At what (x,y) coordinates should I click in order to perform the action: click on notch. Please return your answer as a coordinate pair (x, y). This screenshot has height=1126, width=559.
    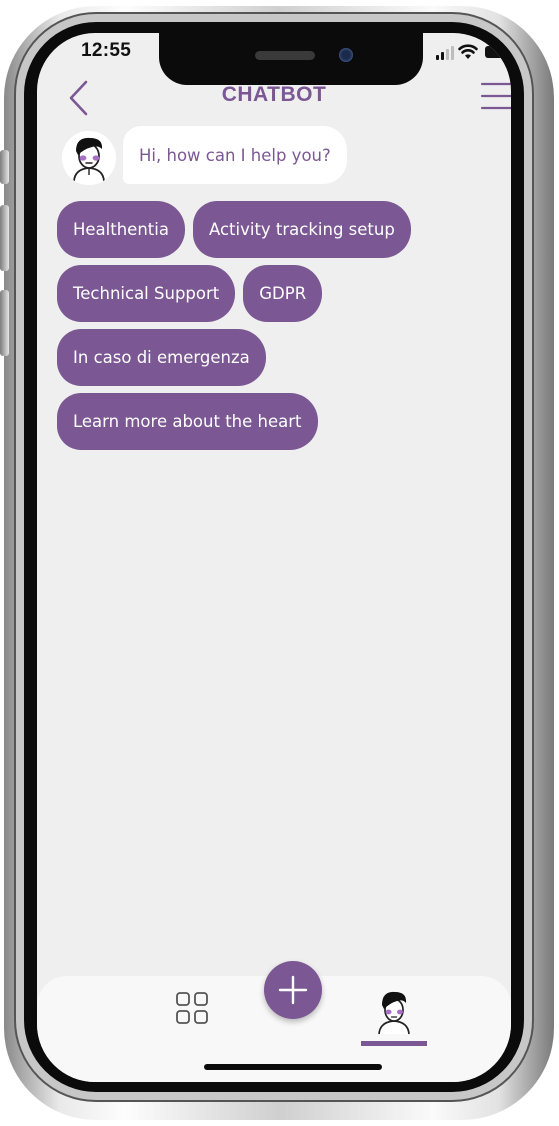
    Looking at the image, I should click on (291, 59).